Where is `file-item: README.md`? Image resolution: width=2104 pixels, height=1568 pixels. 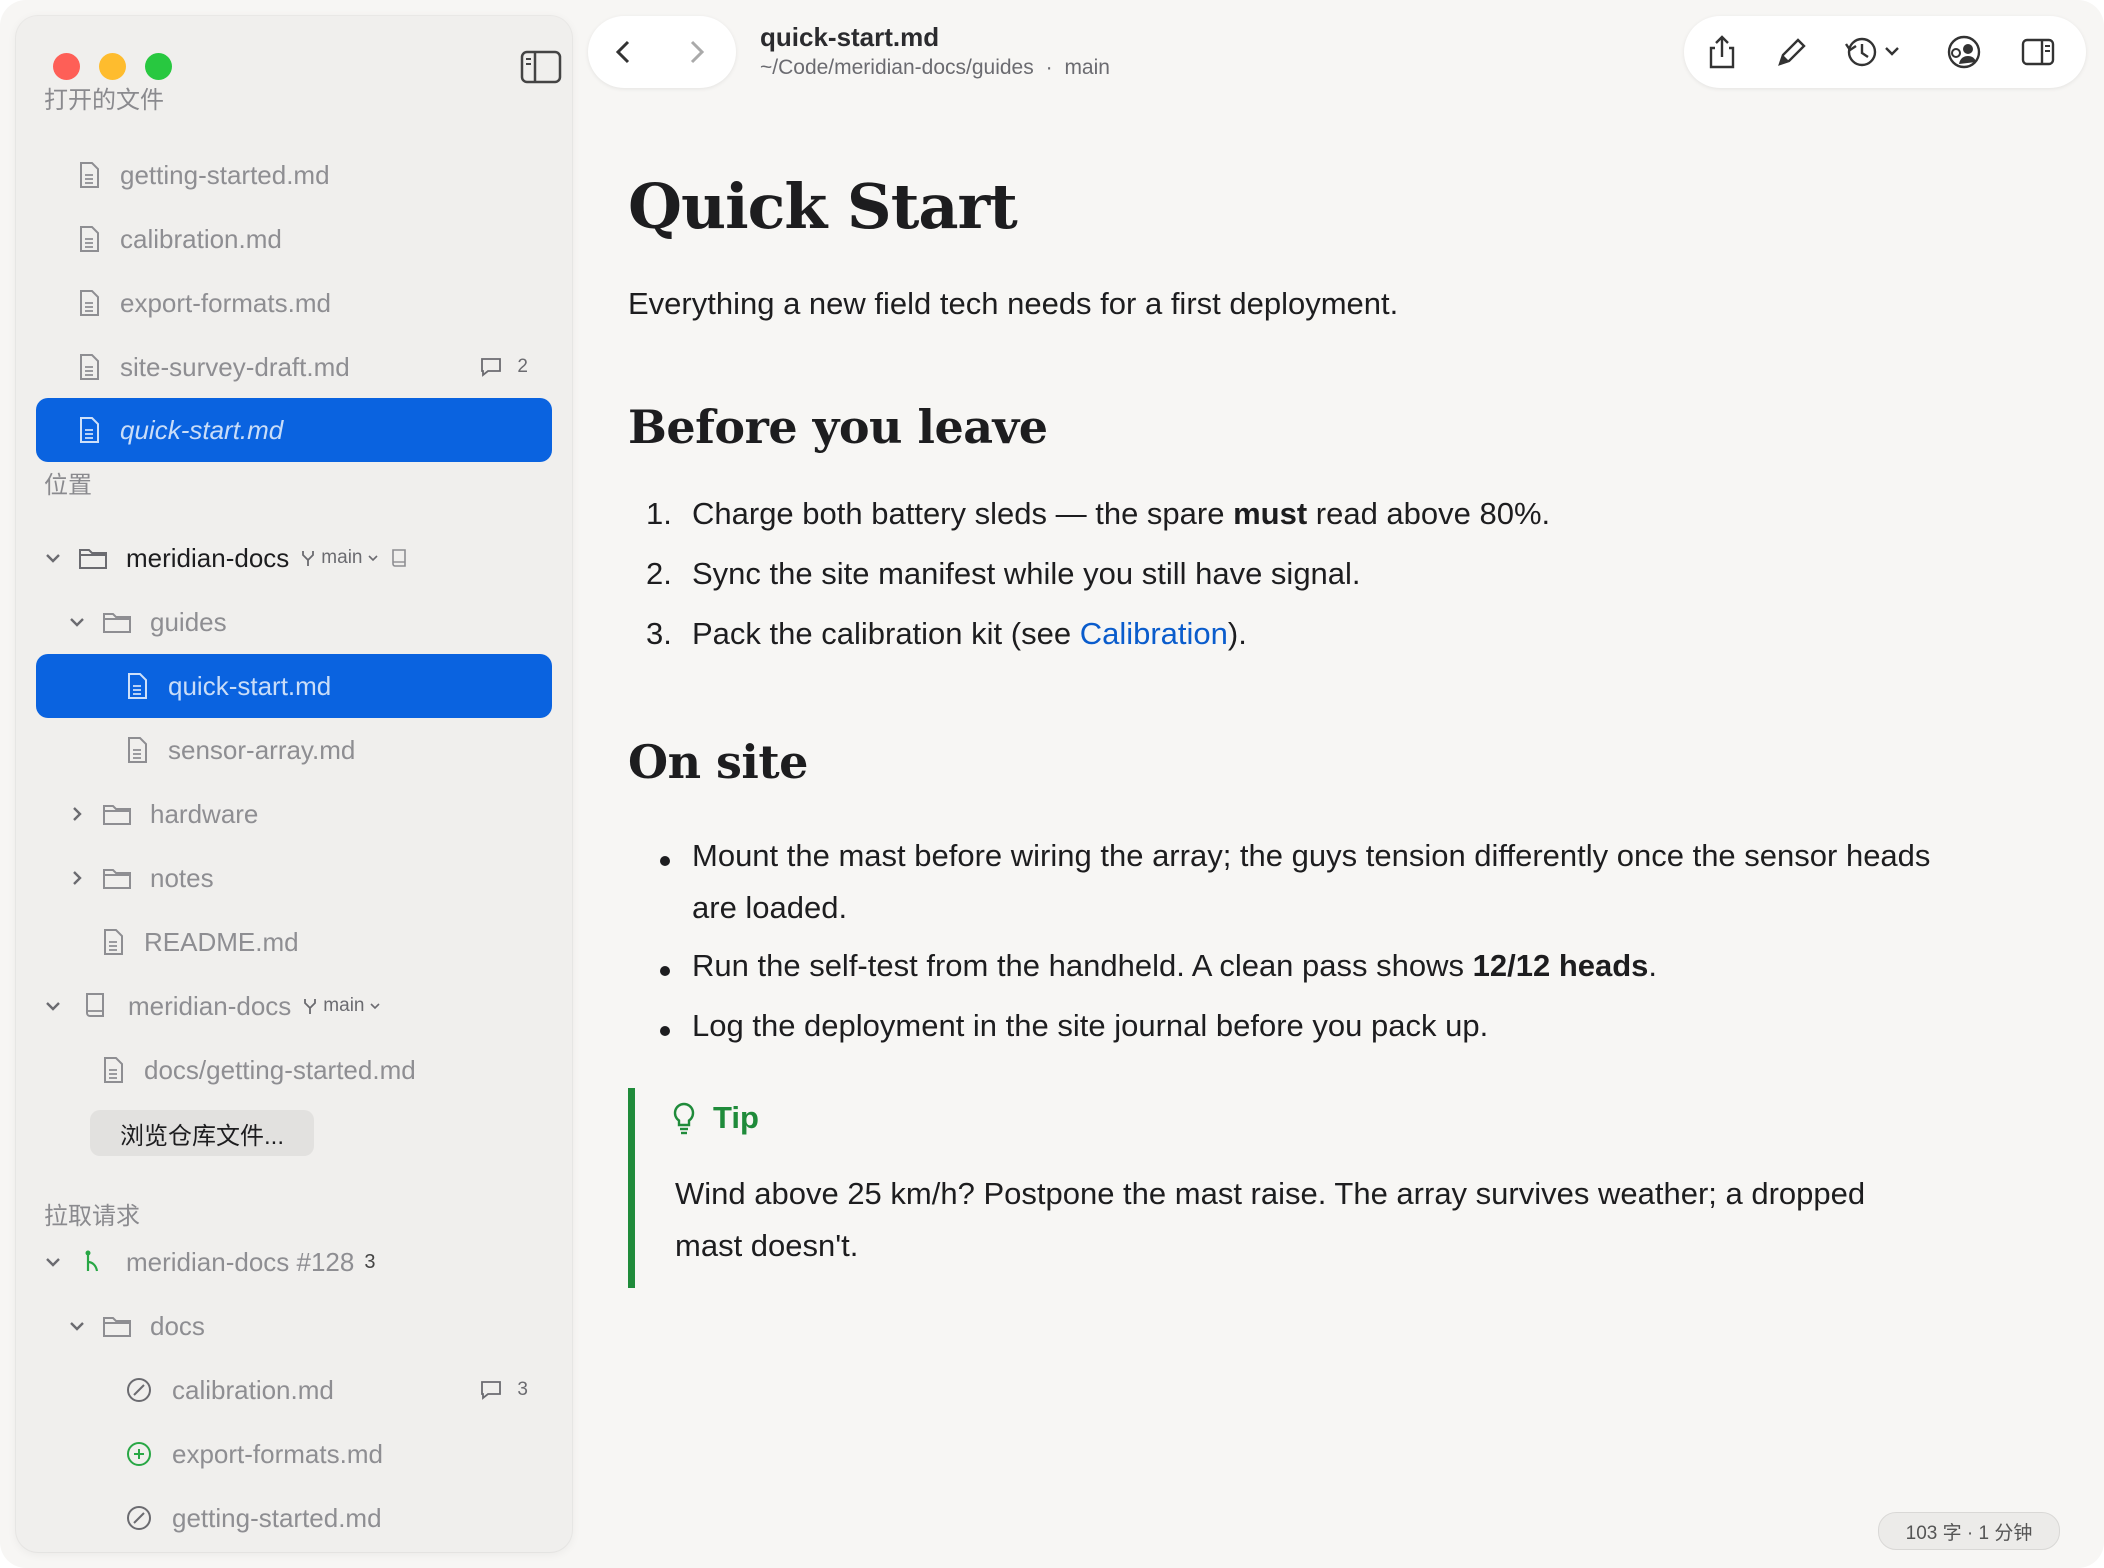
file-item: README.md is located at coordinates (294, 942).